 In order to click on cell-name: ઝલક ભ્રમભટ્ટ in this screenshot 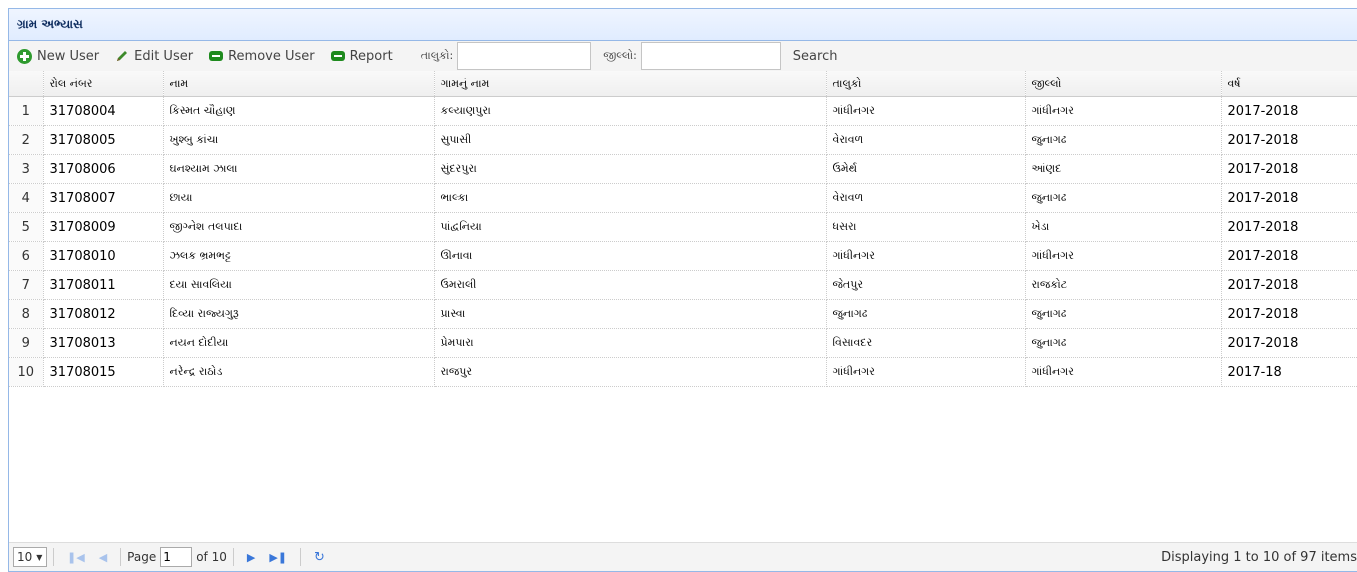, I will do `click(299, 256)`.